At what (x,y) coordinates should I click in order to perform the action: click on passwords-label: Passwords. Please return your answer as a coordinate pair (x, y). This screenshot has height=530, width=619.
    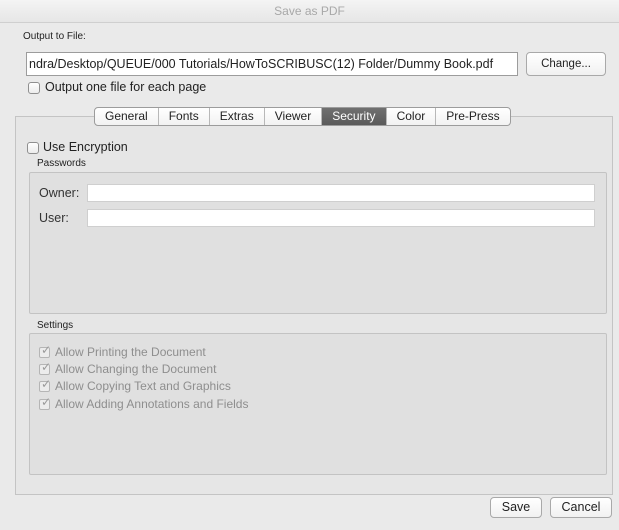
    Looking at the image, I should click on (61, 163).